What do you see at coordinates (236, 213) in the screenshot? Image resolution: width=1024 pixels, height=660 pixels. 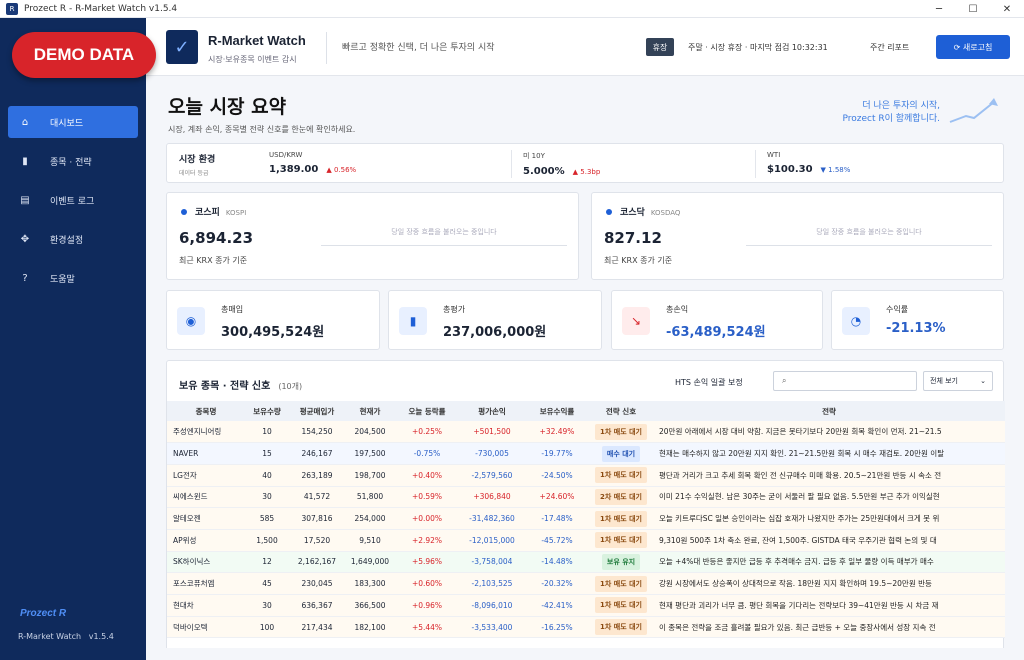 I see `index-en: KOSPI` at bounding box center [236, 213].